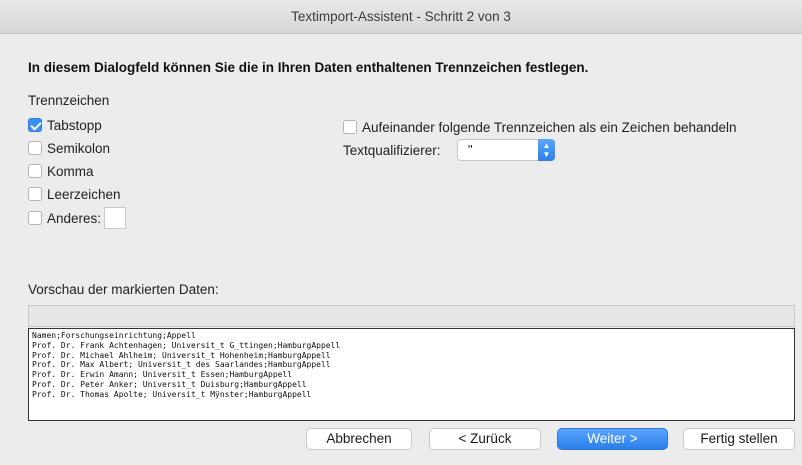  What do you see at coordinates (35, 194) in the screenshot?
I see `checkbox-space-box` at bounding box center [35, 194].